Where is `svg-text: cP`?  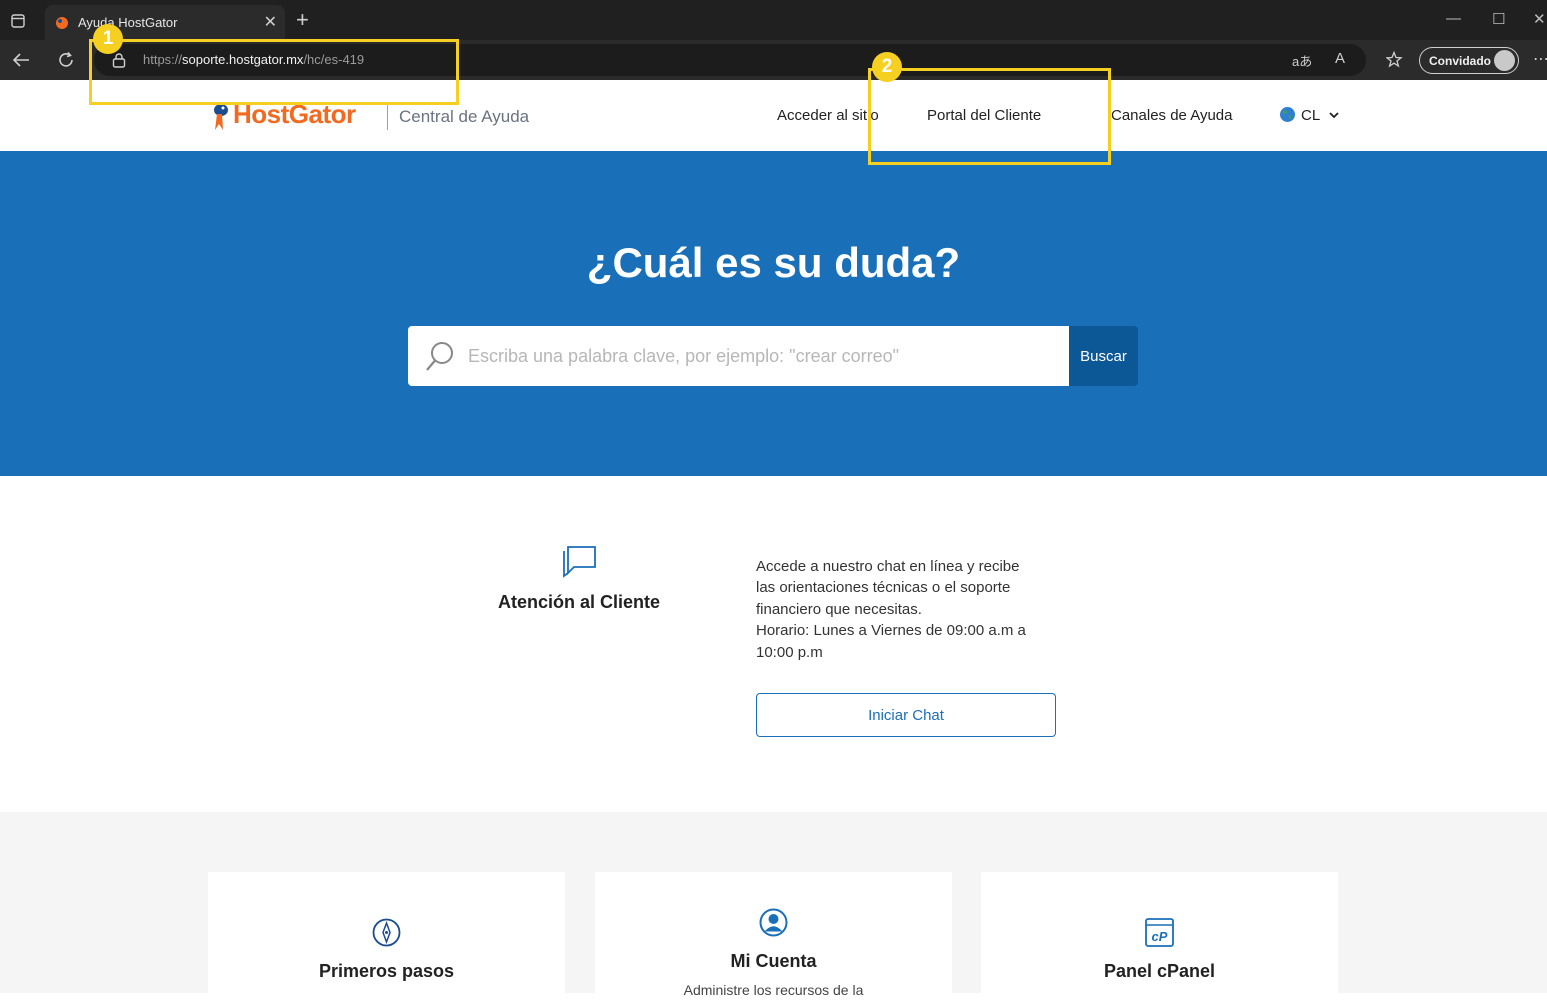
svg-text: cP is located at coordinates (1160, 936).